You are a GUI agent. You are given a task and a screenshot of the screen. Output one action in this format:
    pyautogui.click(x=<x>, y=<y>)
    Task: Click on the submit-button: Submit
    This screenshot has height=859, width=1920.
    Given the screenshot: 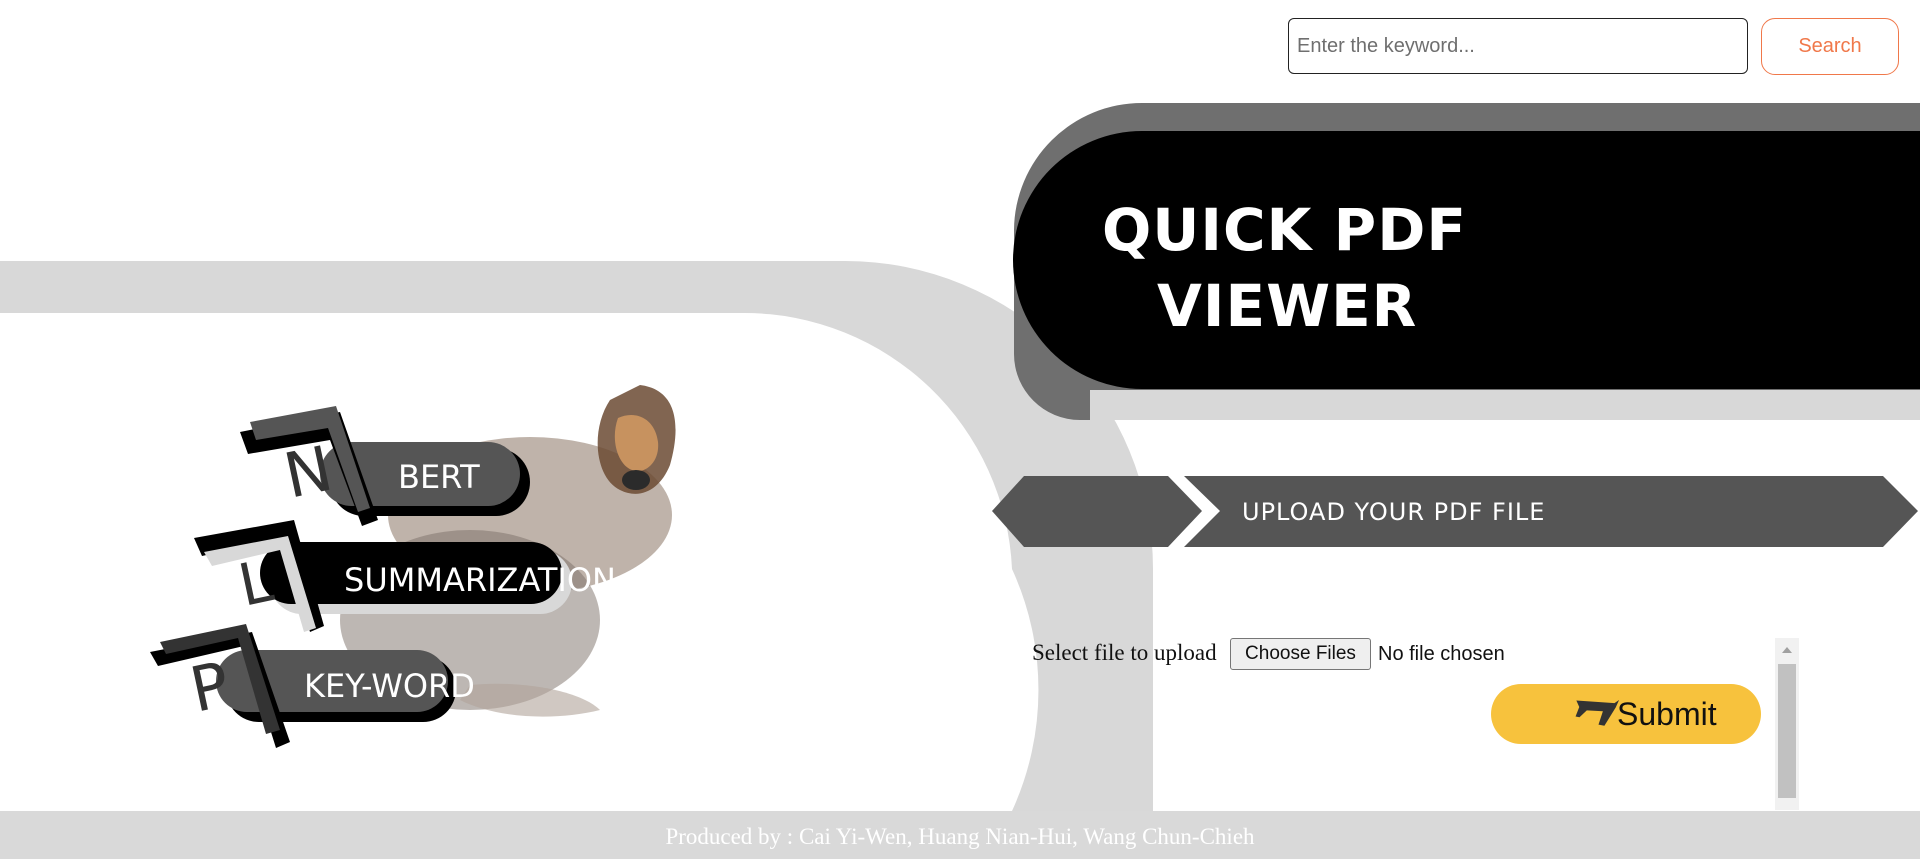 What is the action you would take?
    pyautogui.click(x=1626, y=714)
    